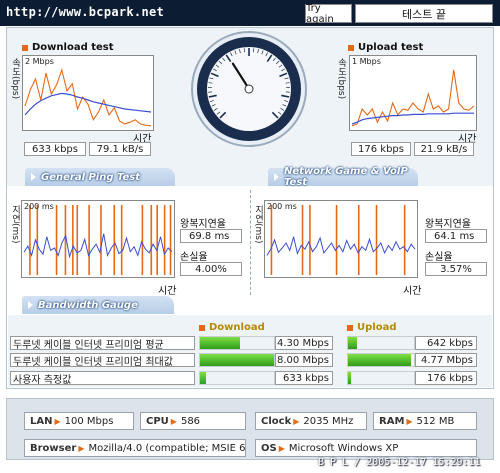 The width and height of the screenshot is (500, 473). Describe the element at coordinates (448, 224) in the screenshot. I see `game-delay-label: 왕복지연율` at that location.